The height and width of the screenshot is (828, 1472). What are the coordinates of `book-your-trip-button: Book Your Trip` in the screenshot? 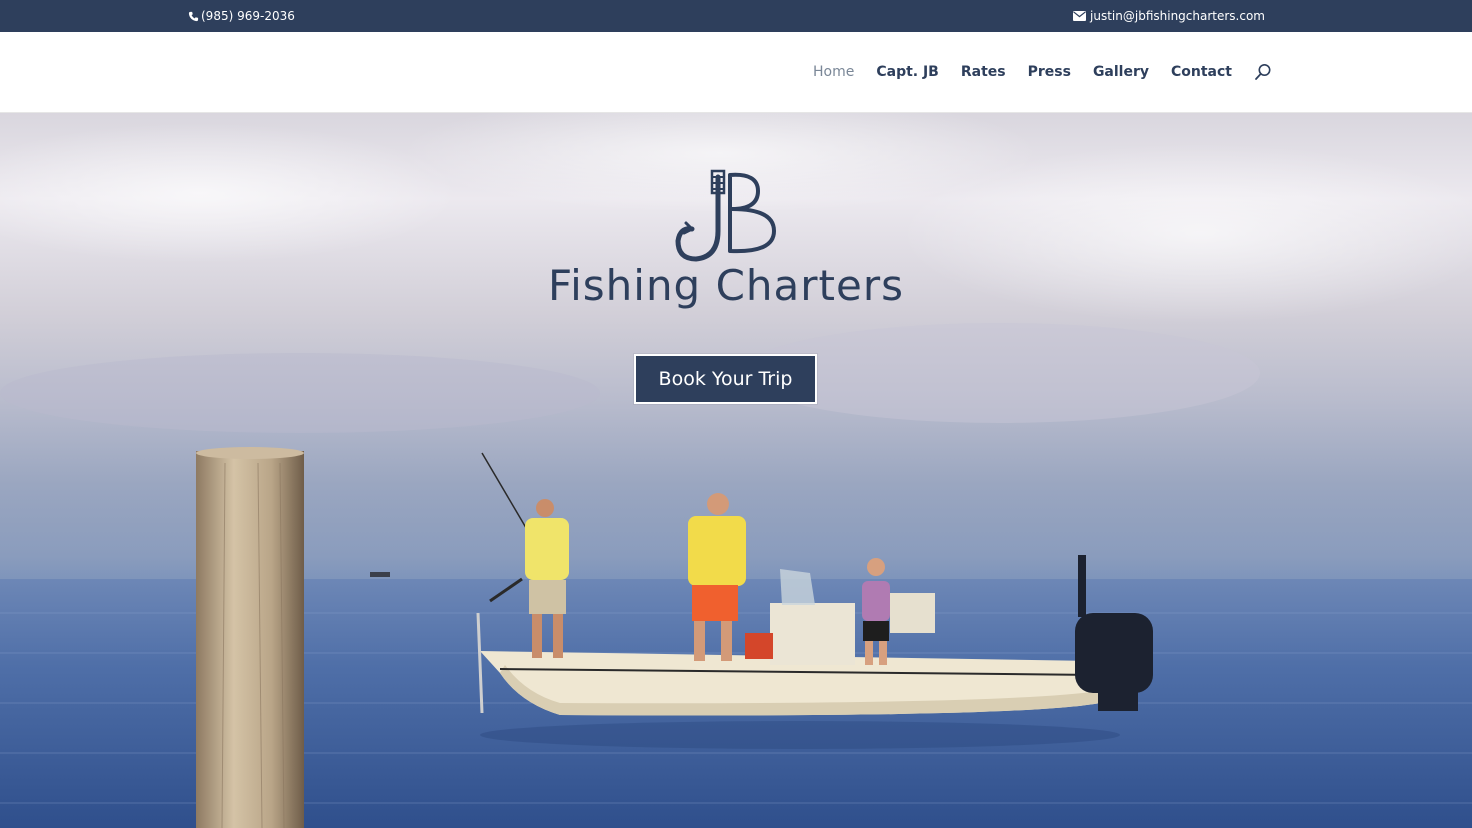 It's located at (725, 379).